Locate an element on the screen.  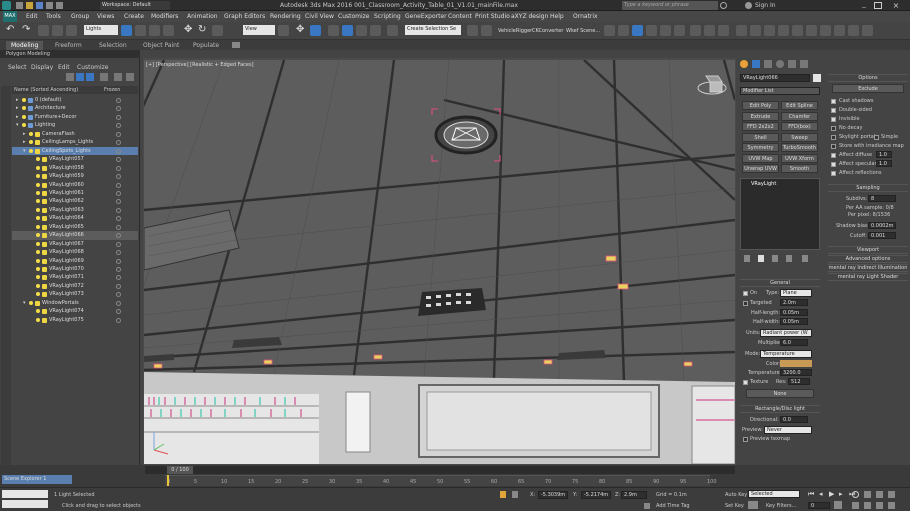
link-icon is located at coordinates (43, 30).